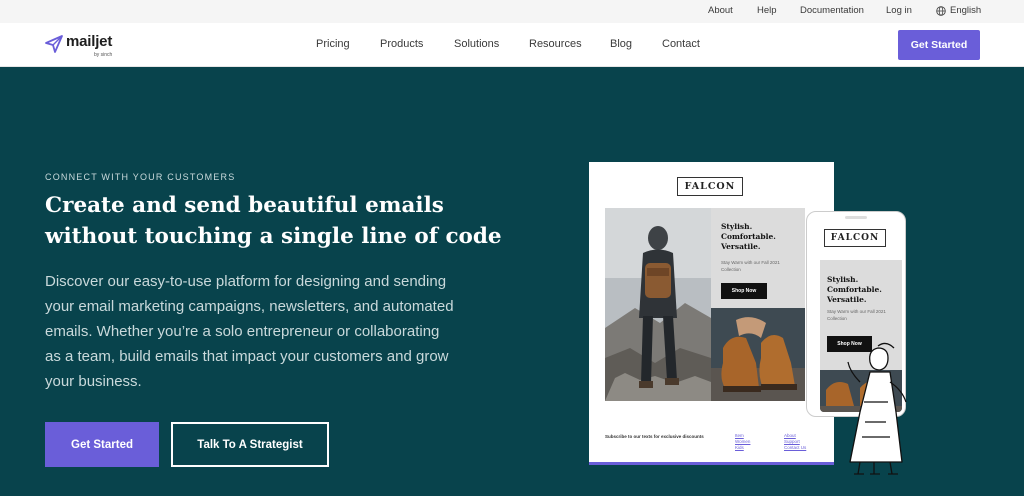 The width and height of the screenshot is (1024, 496). What do you see at coordinates (855, 238) in the screenshot?
I see `falcon-logo-mobile: FALCON` at bounding box center [855, 238].